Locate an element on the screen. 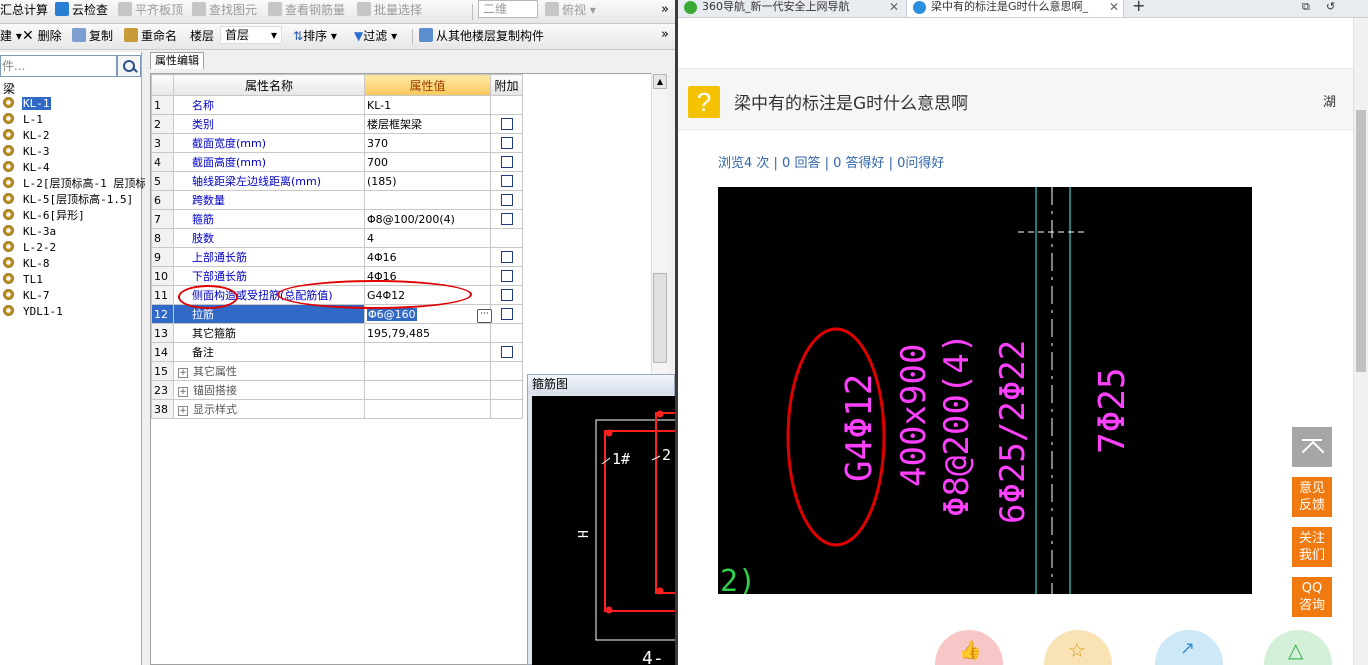 The image size is (1368, 665). flush-slab-button: 平齐板顶 is located at coordinates (150, 12).